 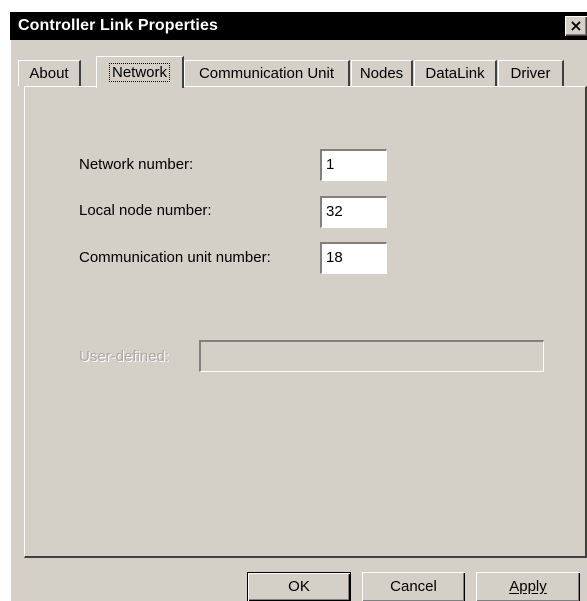 What do you see at coordinates (353, 258) in the screenshot?
I see `communication-unit-number-field: 18` at bounding box center [353, 258].